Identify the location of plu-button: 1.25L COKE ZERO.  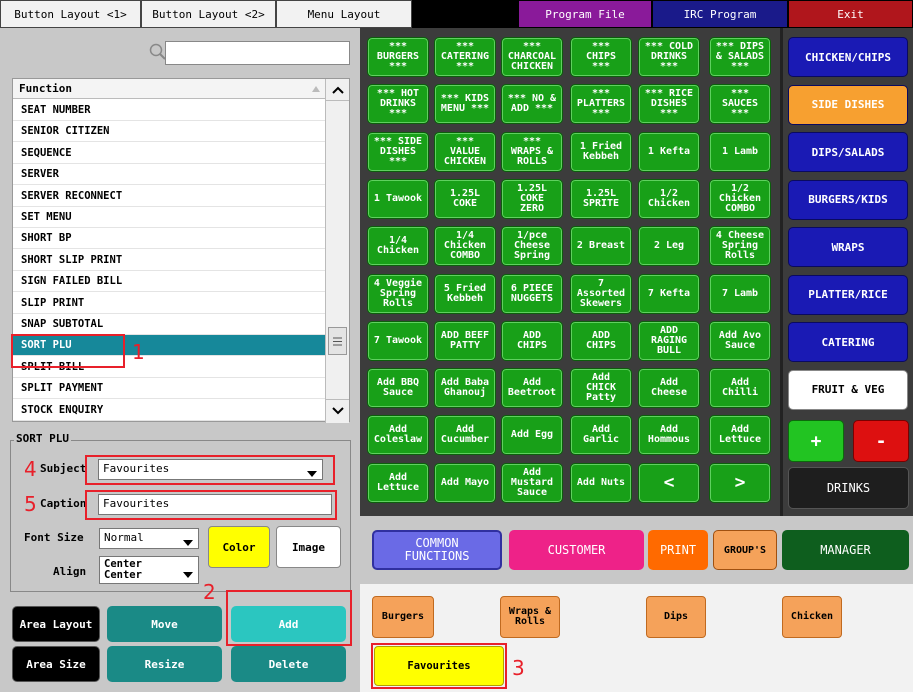
(532, 198).